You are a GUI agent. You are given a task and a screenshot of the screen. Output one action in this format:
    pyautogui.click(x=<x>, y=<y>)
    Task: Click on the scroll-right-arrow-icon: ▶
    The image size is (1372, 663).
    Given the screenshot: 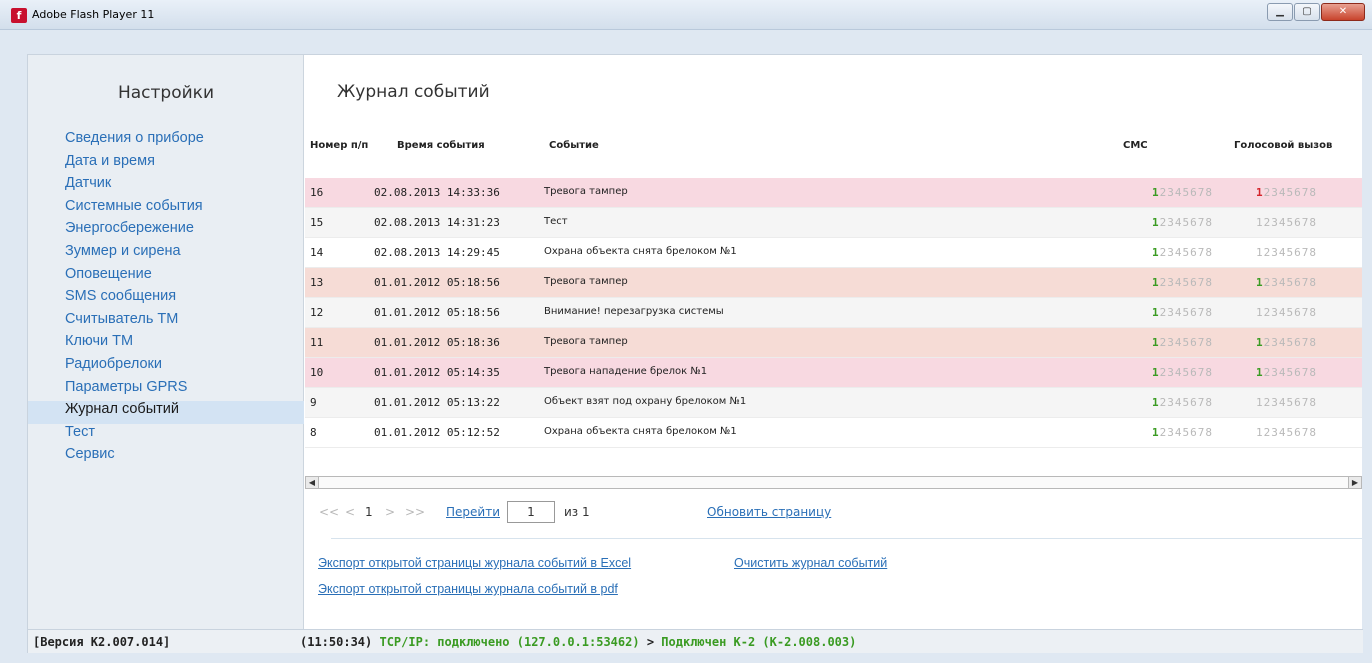 What is the action you would take?
    pyautogui.click(x=1354, y=482)
    